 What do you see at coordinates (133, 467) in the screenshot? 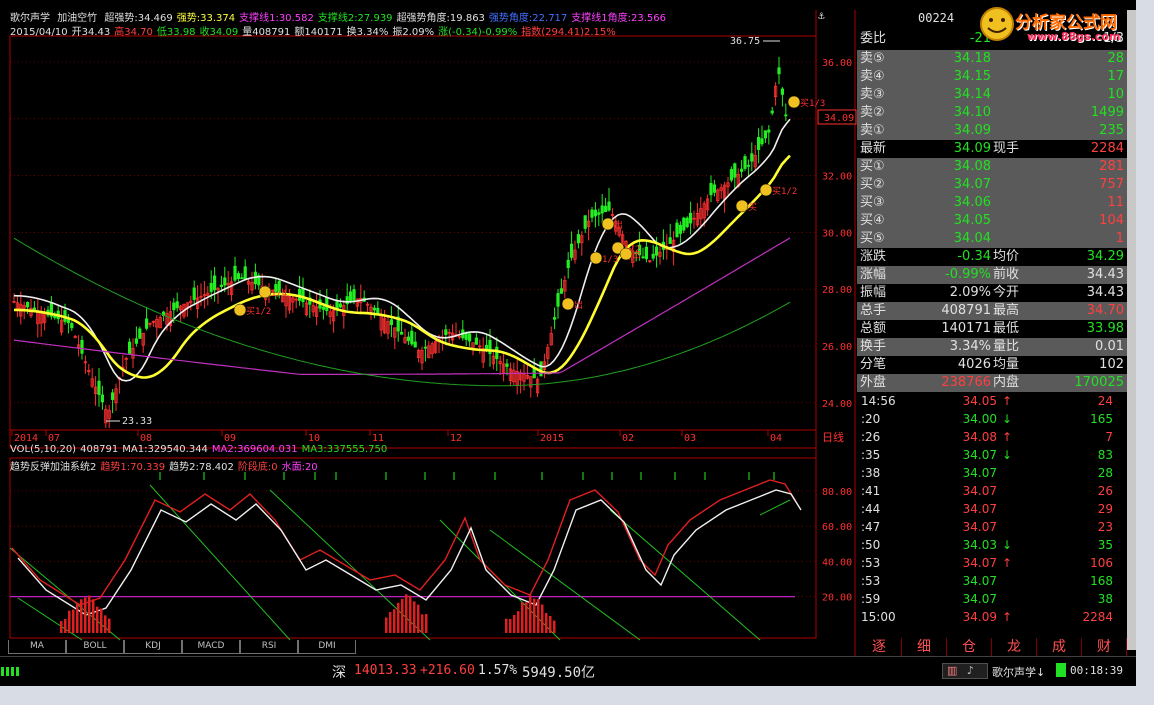
I see `oscillator-item: 趋势1:70.339` at bounding box center [133, 467].